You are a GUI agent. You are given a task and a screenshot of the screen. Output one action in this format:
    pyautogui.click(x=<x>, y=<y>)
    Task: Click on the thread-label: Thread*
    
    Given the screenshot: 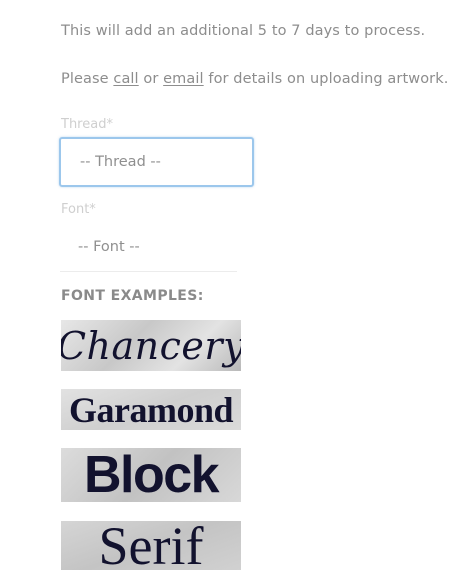 What is the action you would take?
    pyautogui.click(x=87, y=124)
    